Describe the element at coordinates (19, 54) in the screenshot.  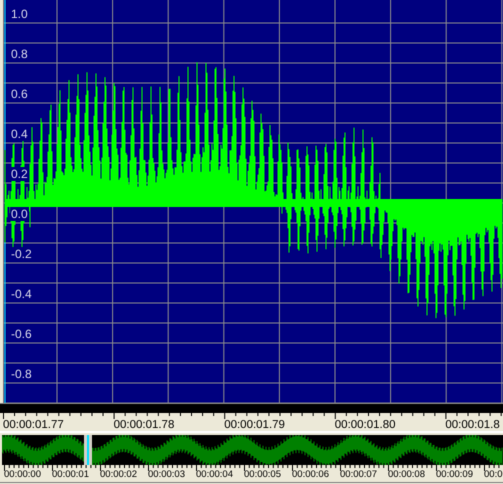
I see `amplitude-label: 0.8` at that location.